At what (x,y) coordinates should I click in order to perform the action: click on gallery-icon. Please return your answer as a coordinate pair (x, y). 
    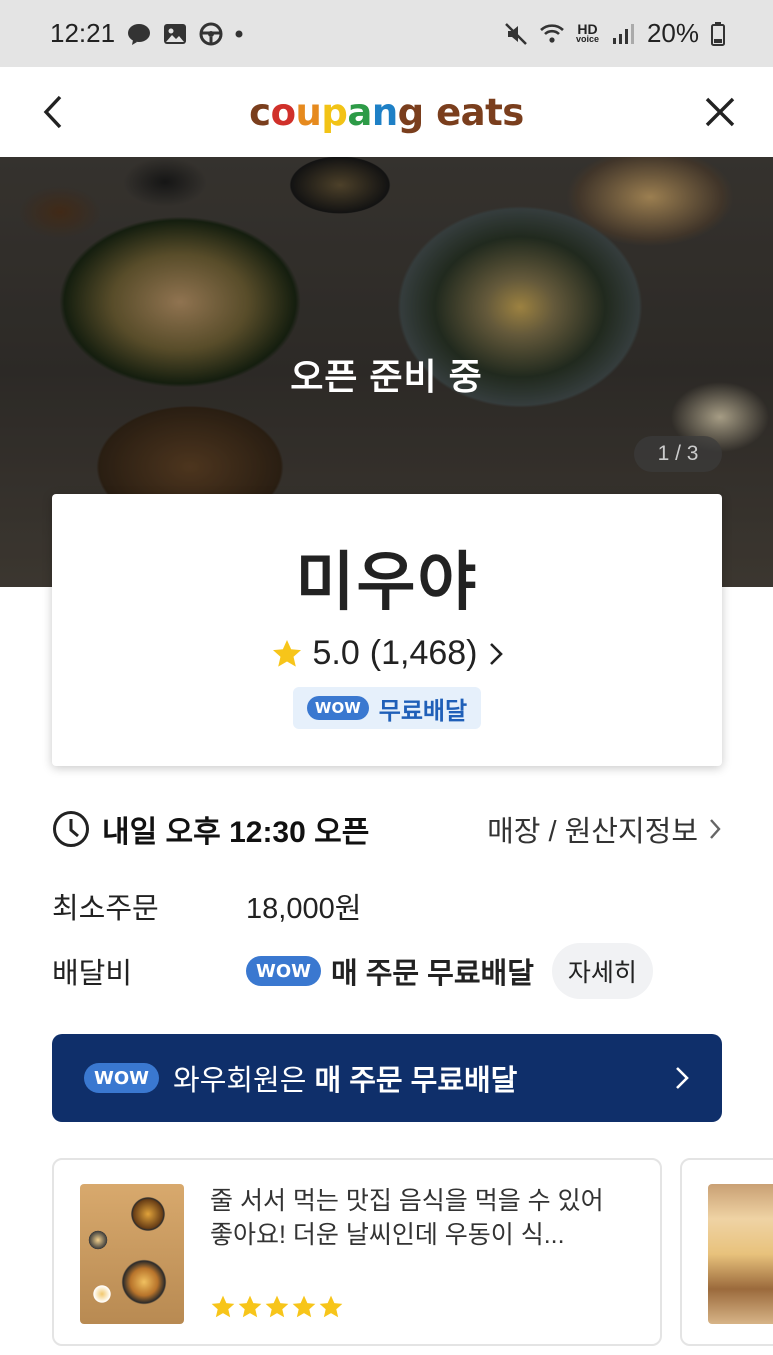
    Looking at the image, I should click on (175, 33).